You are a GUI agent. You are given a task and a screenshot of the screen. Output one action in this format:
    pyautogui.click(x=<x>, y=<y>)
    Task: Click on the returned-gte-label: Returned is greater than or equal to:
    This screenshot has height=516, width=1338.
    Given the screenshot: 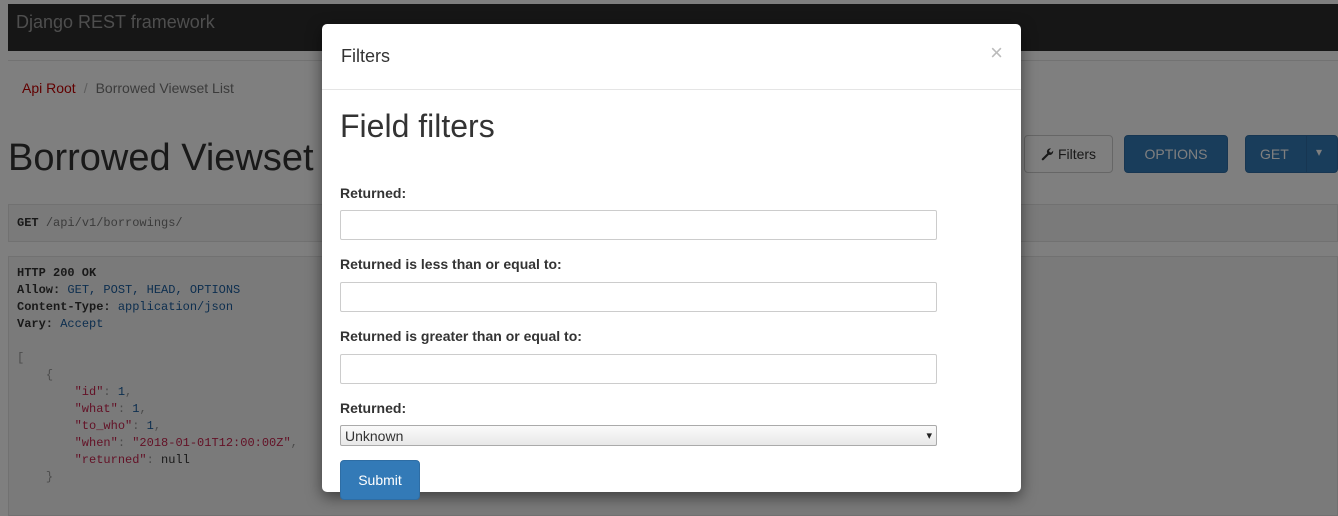 What is the action you would take?
    pyautogui.click(x=461, y=336)
    